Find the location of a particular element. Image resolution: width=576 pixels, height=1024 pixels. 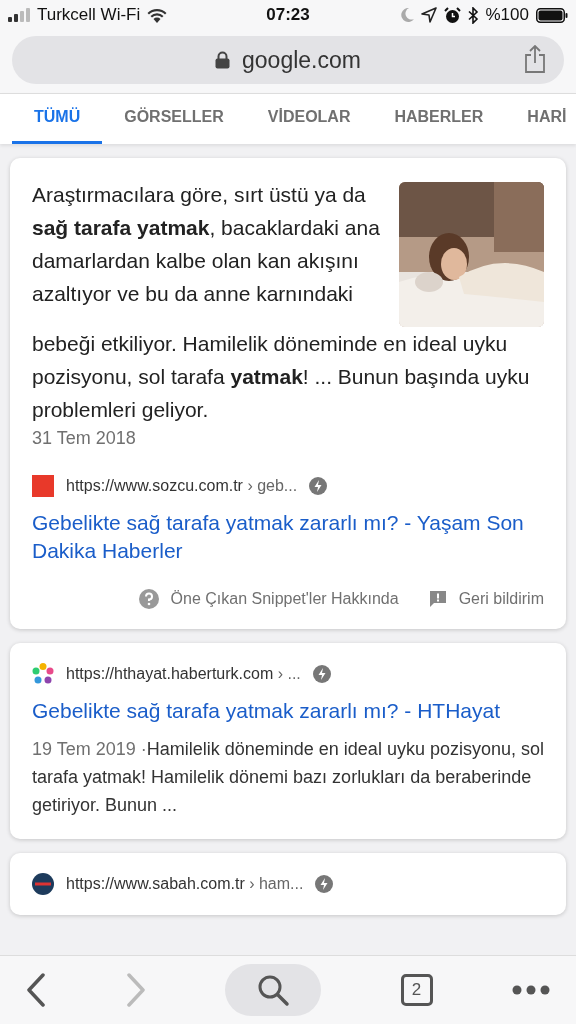

carrier-name: Turkcell Wi-Fi is located at coordinates (89, 15).